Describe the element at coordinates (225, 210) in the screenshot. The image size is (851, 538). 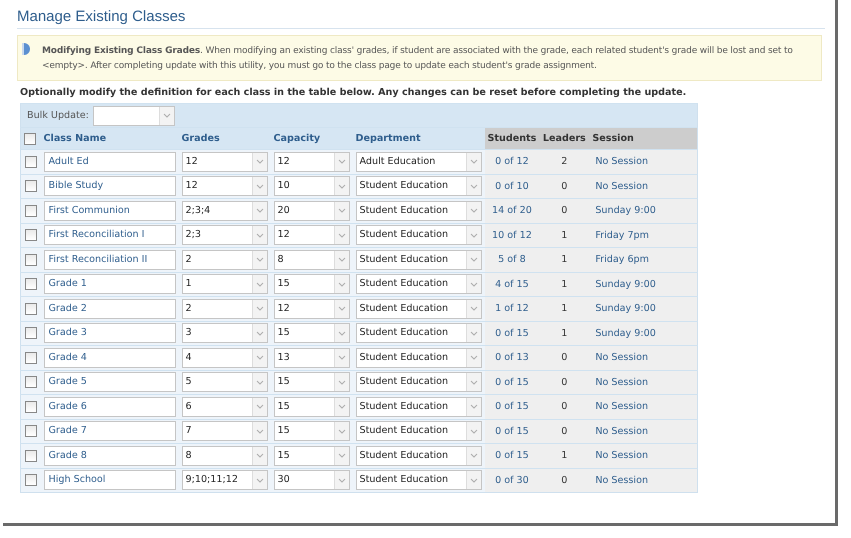
I see `grades-dropdown: 2;3;4` at that location.